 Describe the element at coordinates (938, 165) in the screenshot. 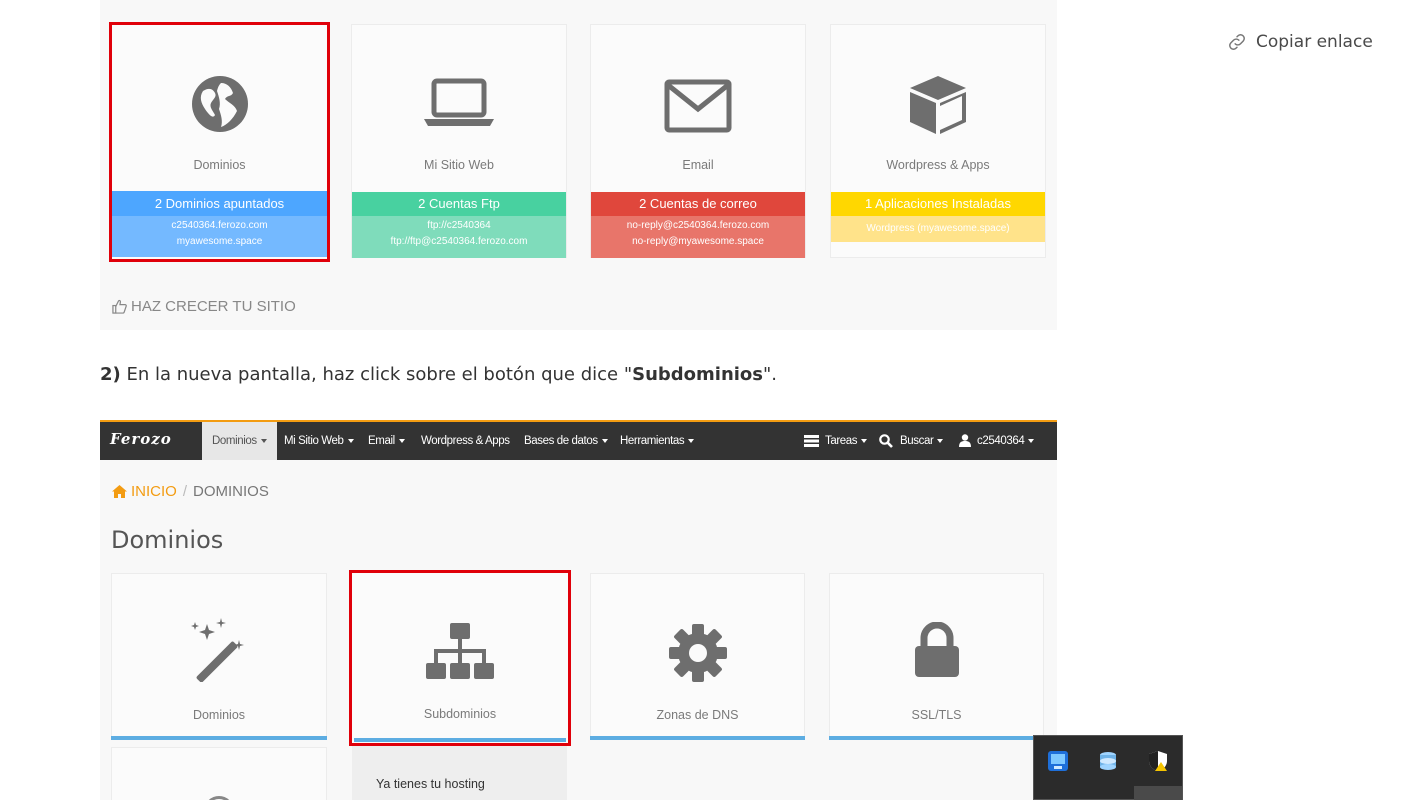

I see `card-label: Wordpress & Apps` at that location.